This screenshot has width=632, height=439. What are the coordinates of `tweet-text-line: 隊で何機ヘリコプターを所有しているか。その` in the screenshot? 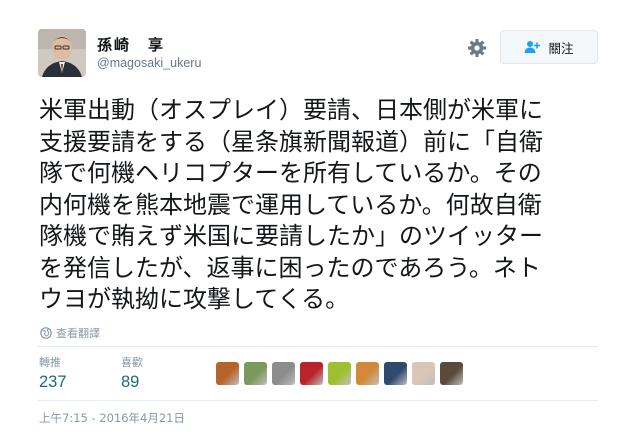 It's located at (290, 173).